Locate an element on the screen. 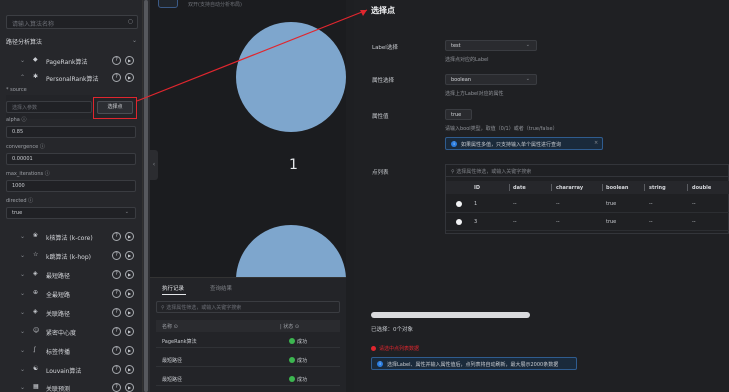  chevron-down-icon: ⌄ is located at coordinates (527, 45).